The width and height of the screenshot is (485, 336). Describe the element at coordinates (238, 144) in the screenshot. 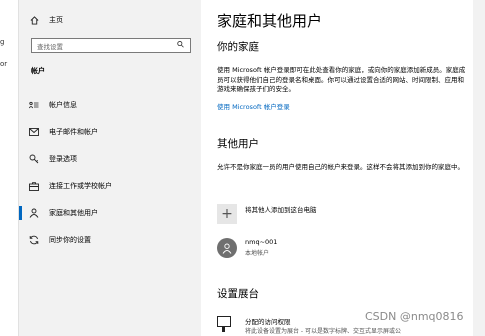

I see `other-users-heading: 其他用户` at that location.